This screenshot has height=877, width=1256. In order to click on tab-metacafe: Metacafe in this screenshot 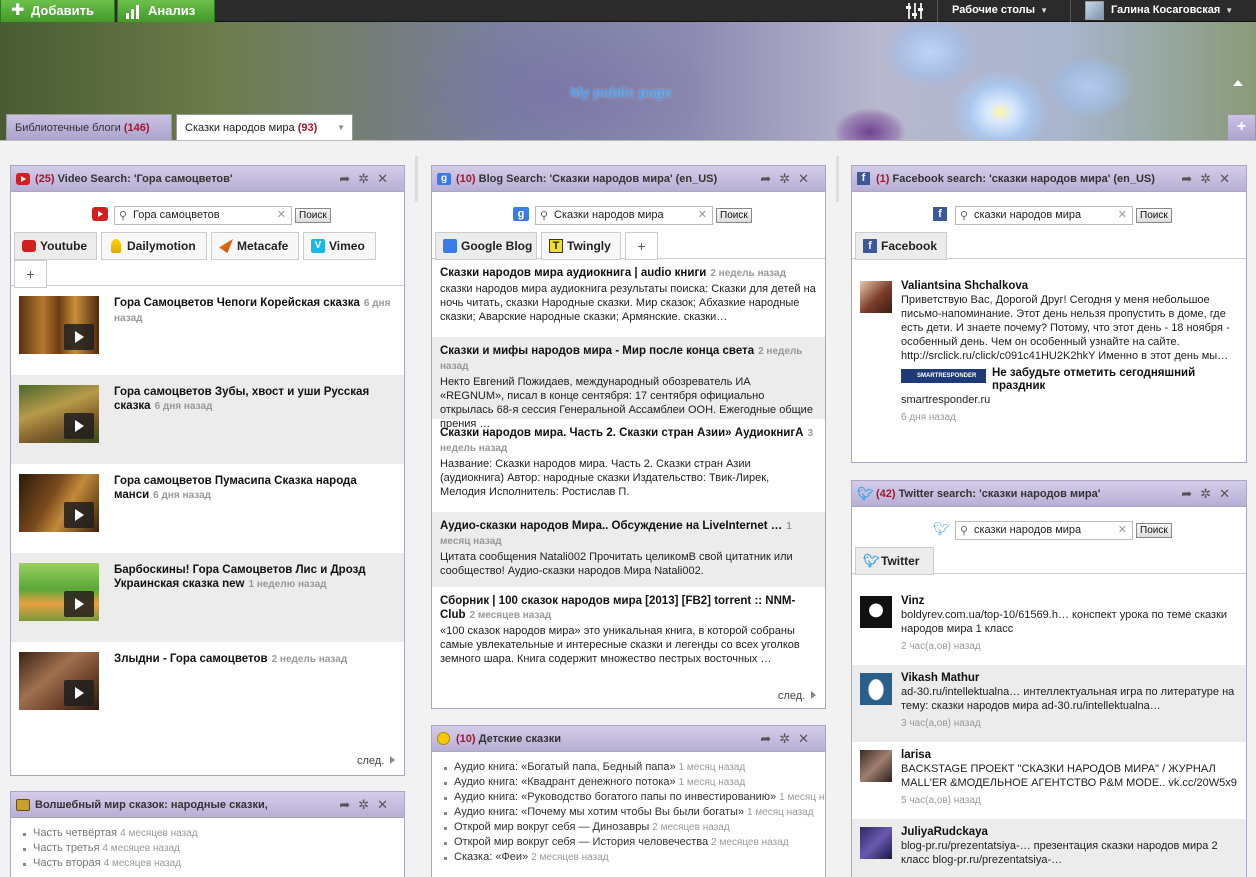, I will do `click(255, 246)`.